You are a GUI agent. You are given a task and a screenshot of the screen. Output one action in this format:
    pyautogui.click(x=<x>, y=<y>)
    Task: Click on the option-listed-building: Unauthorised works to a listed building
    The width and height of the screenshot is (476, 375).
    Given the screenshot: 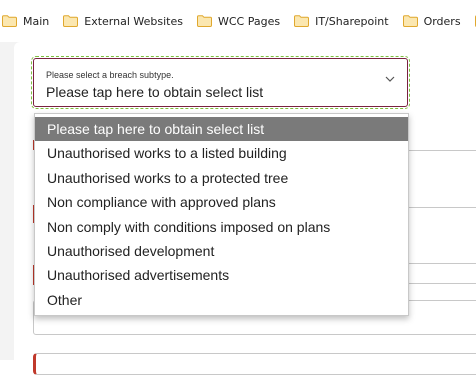 What is the action you would take?
    pyautogui.click(x=221, y=153)
    